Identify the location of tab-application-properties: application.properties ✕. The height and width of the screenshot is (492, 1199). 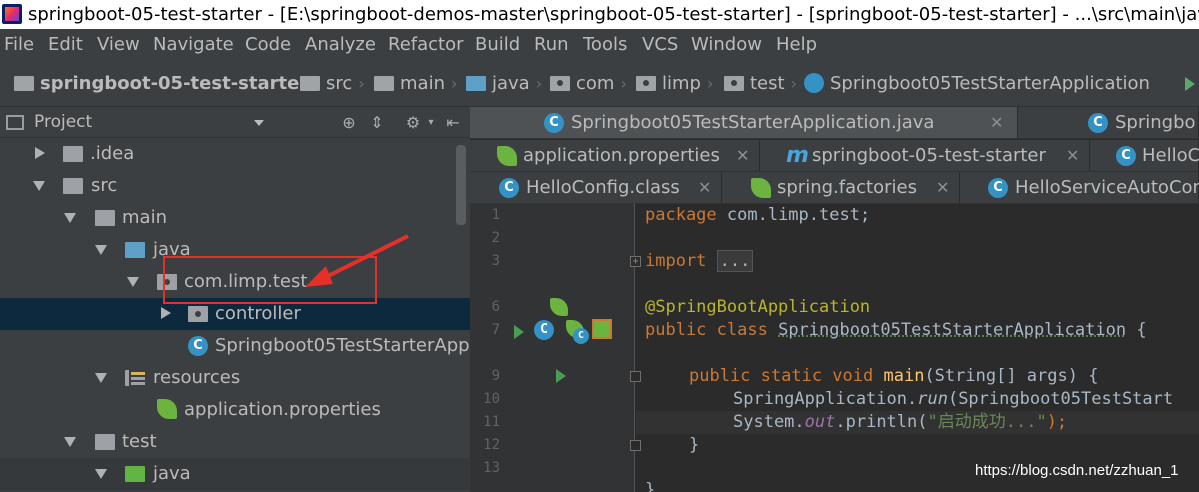
(615, 155).